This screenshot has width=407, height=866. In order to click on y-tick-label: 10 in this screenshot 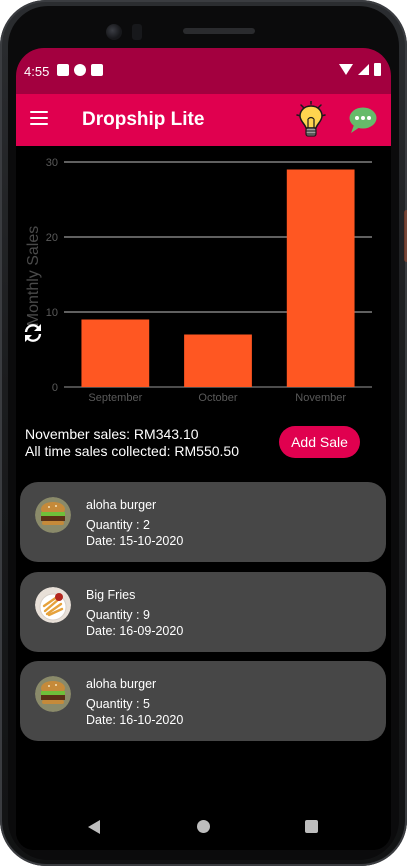, I will do `click(52, 313)`.